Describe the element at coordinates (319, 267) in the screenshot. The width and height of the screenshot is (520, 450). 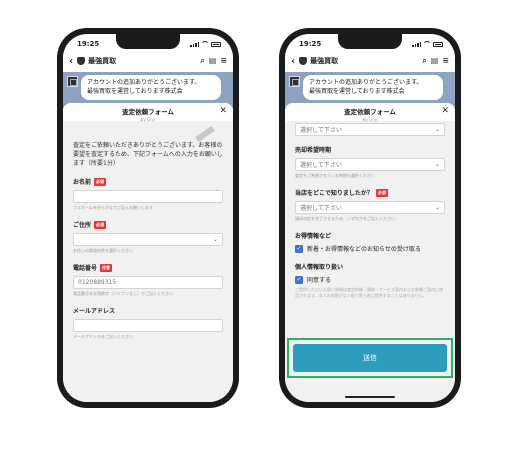
I see `privacy-label-text: 個人情報取り扱い` at that location.